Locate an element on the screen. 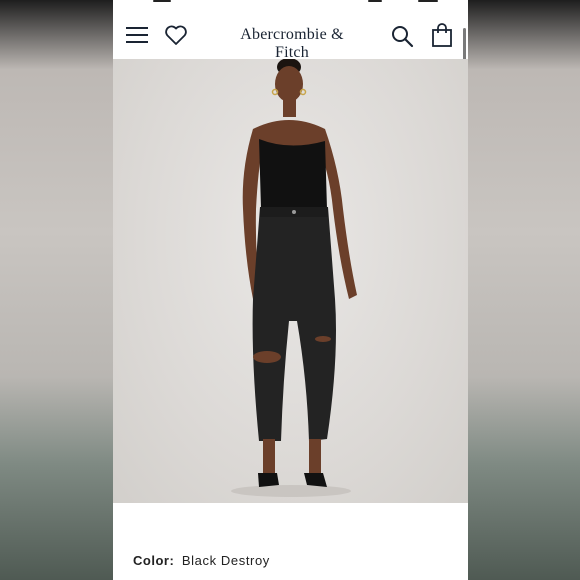 Image resolution: width=580 pixels, height=580 pixels. top-navigation-bar: Abercrombie & Fitch is located at coordinates (290, 37).